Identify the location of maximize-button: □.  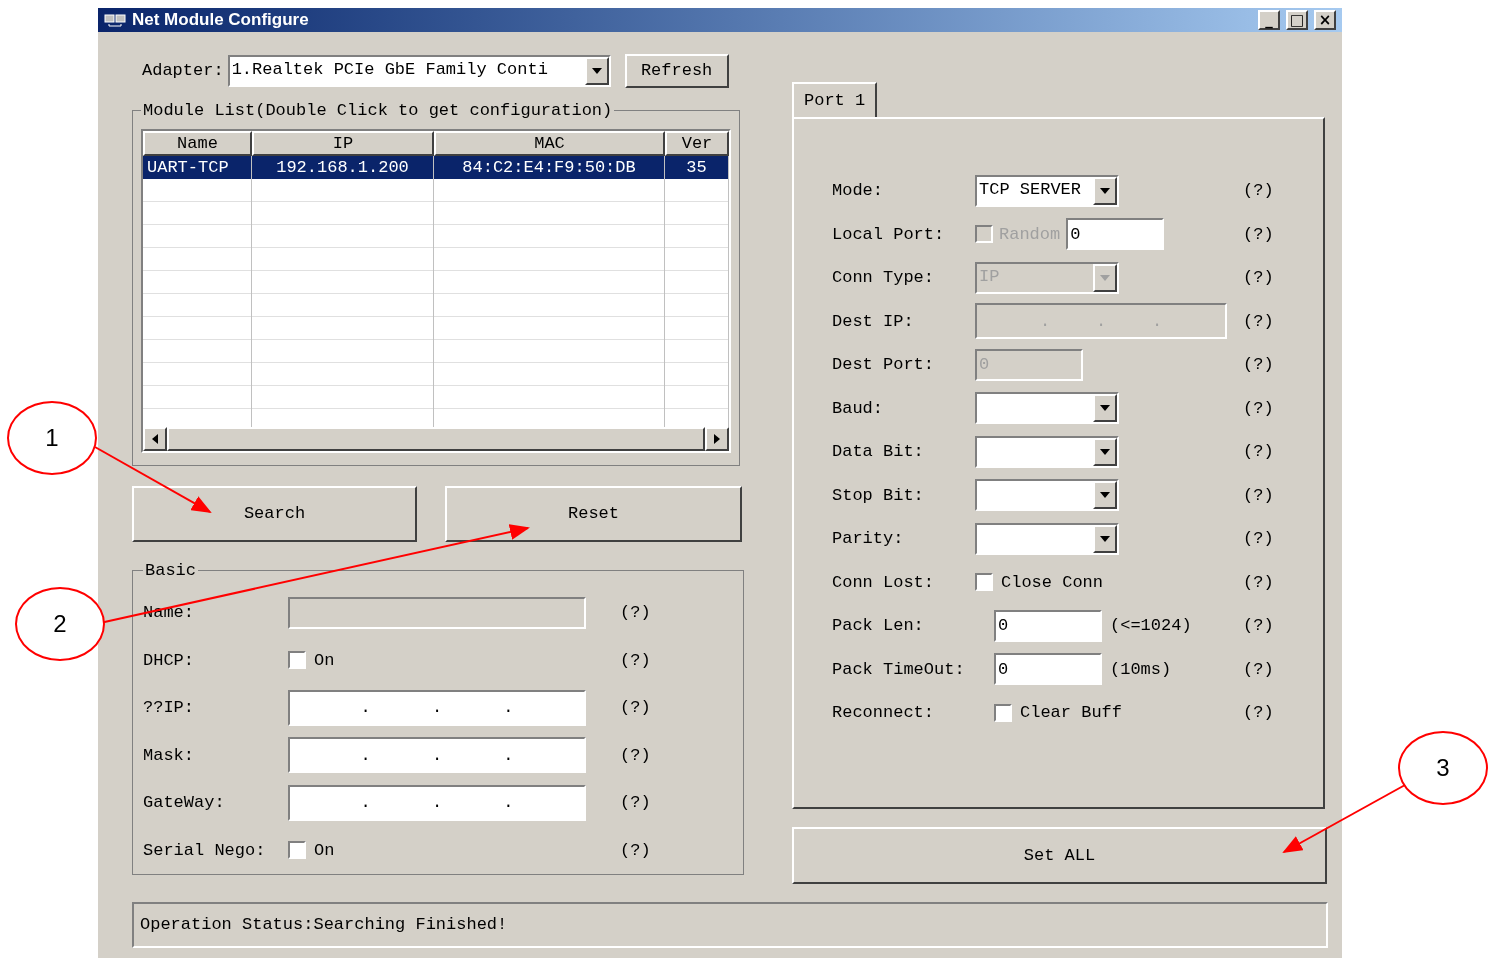
(1297, 20).